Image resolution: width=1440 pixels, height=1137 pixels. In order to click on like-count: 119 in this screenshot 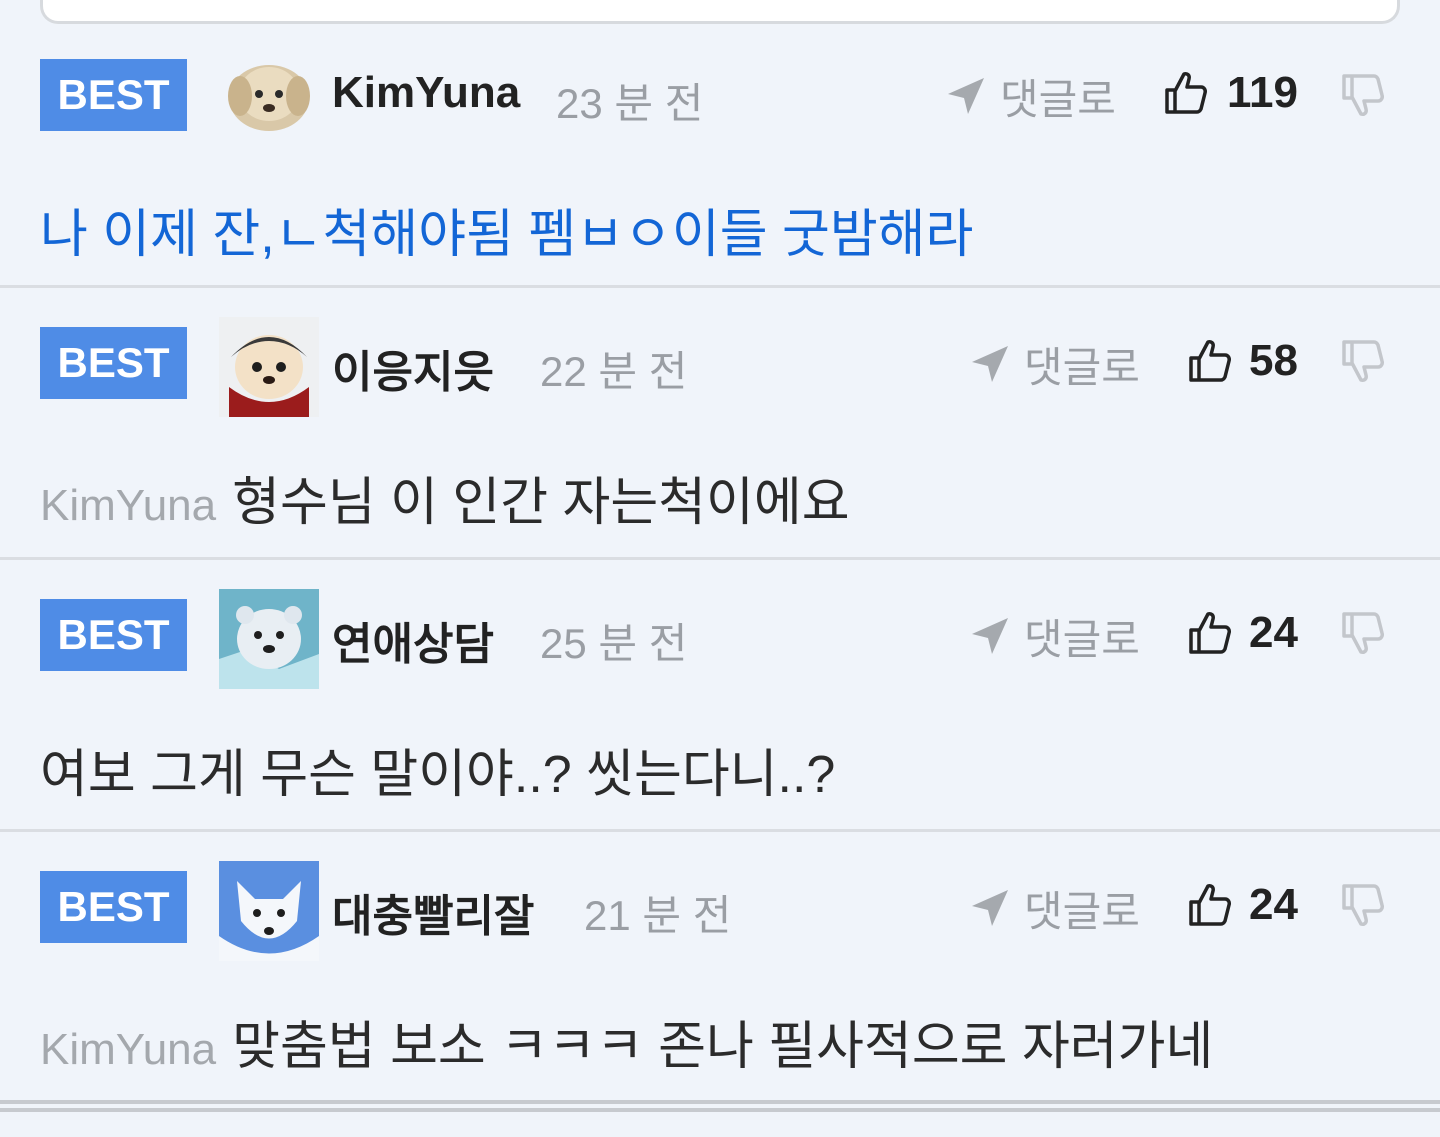, I will do `click(1262, 92)`.